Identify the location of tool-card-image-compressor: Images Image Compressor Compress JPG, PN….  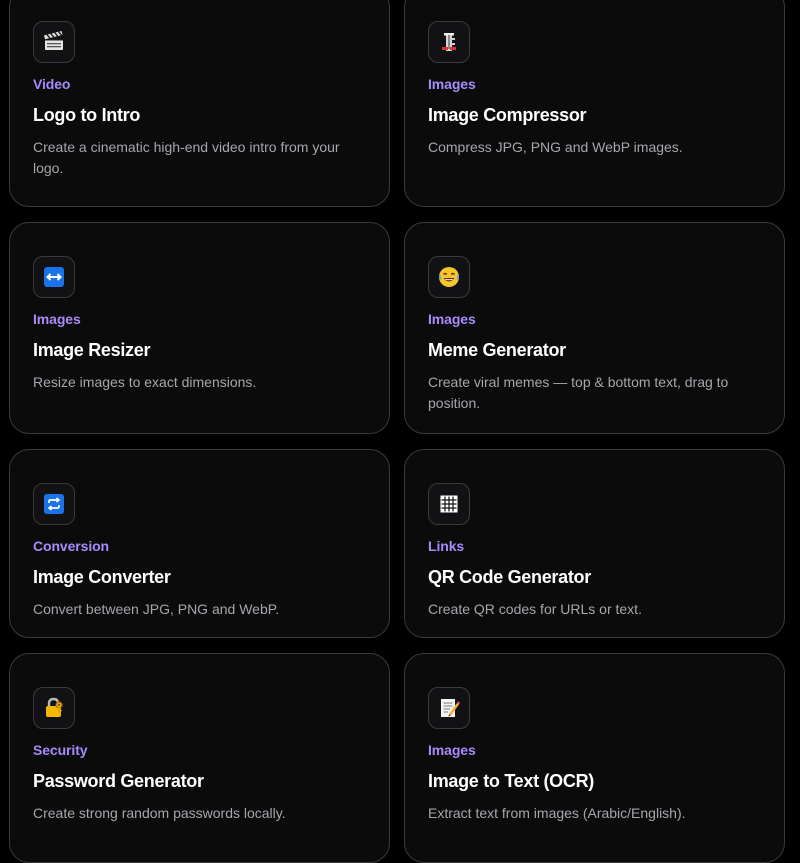
(594, 103).